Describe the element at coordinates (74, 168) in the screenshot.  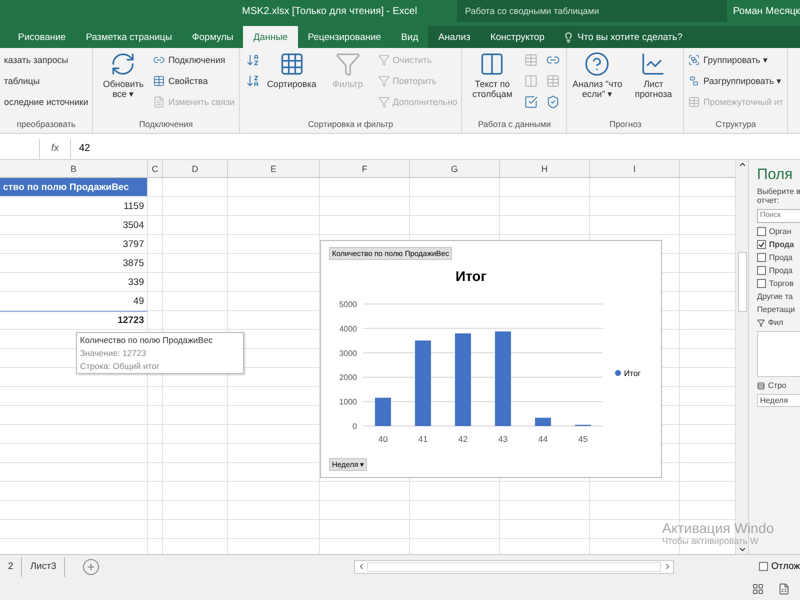
I see `column-header: B` at that location.